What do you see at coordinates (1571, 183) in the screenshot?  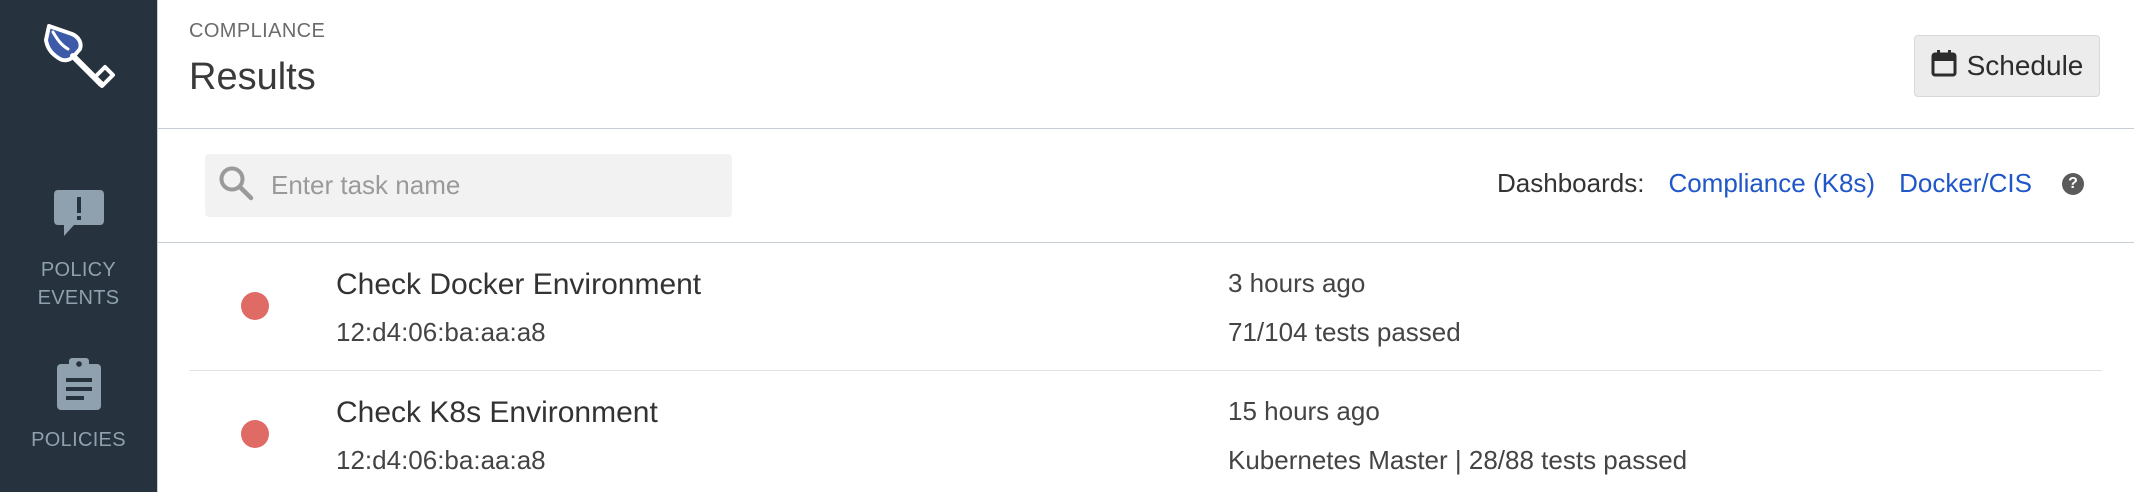 I see `dashboards-label: Dashboards:` at bounding box center [1571, 183].